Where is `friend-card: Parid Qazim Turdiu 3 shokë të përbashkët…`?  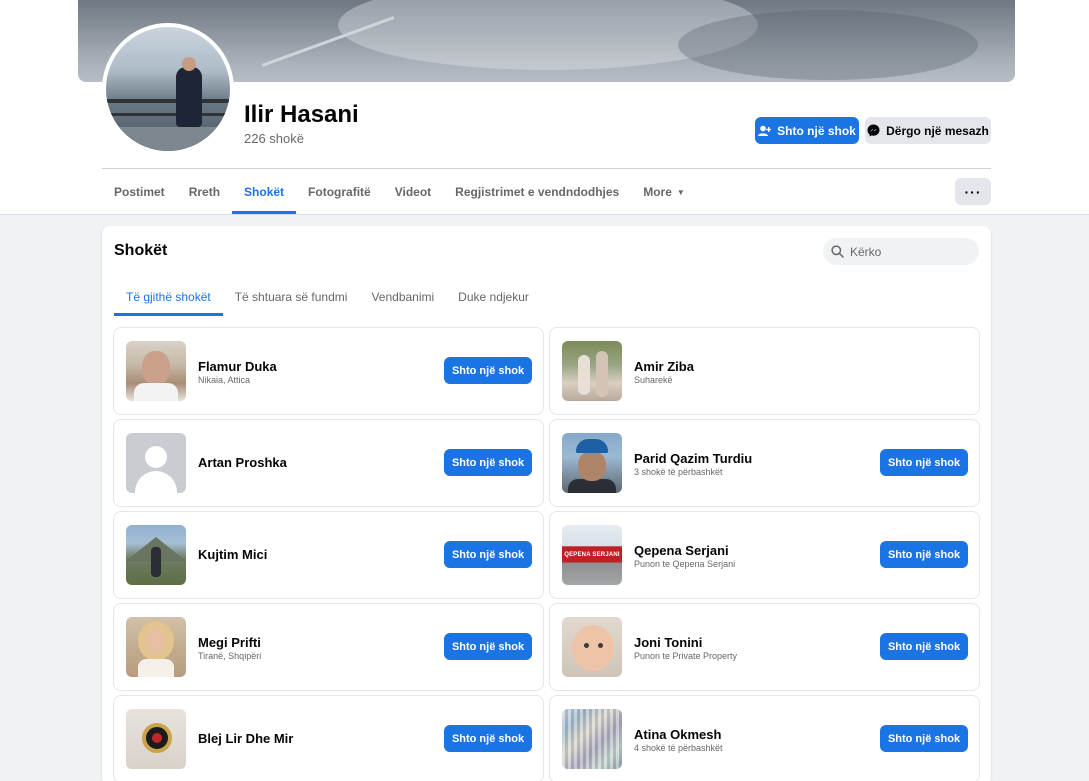 friend-card: Parid Qazim Turdiu 3 shokë të përbashkët… is located at coordinates (764, 463).